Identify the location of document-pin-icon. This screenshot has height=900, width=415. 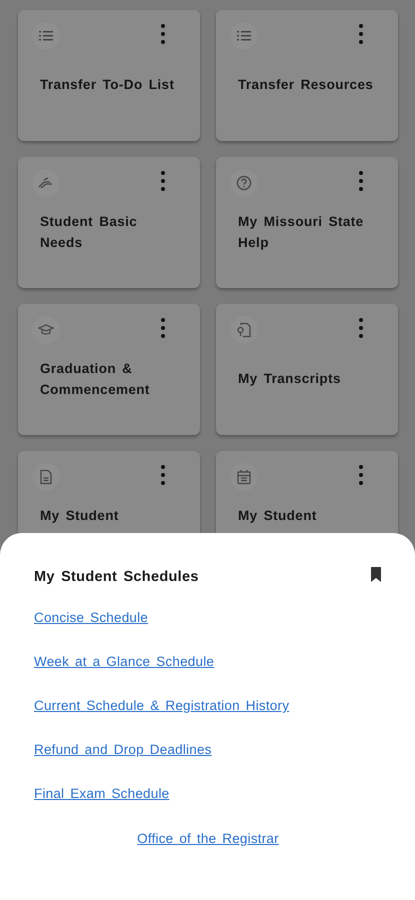
(244, 330).